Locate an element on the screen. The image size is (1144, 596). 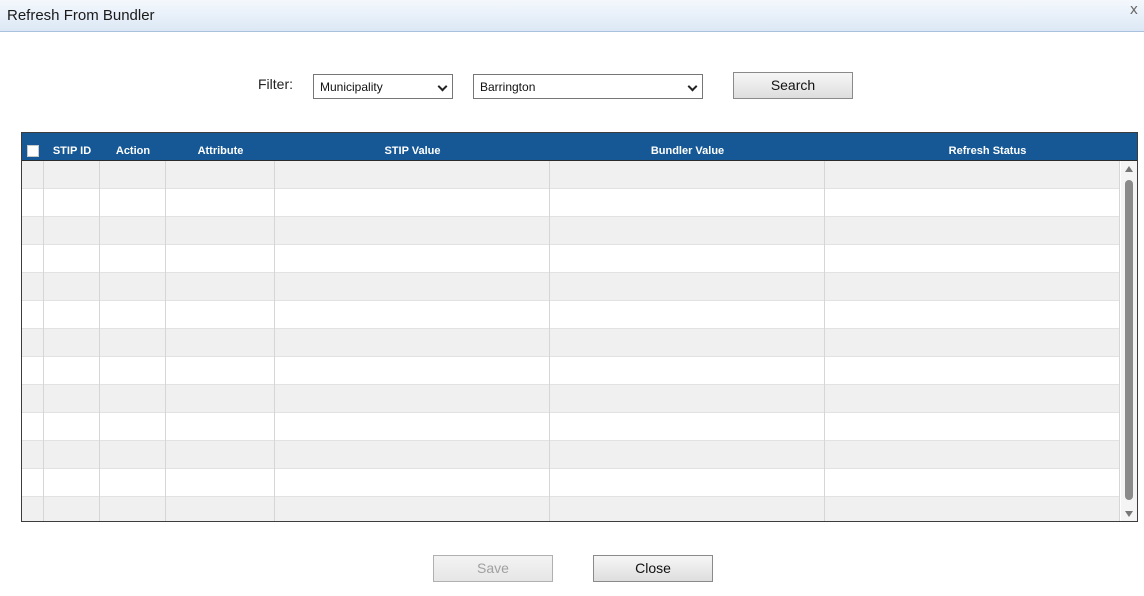
column-header-stip-id: STIP ID is located at coordinates (72, 152).